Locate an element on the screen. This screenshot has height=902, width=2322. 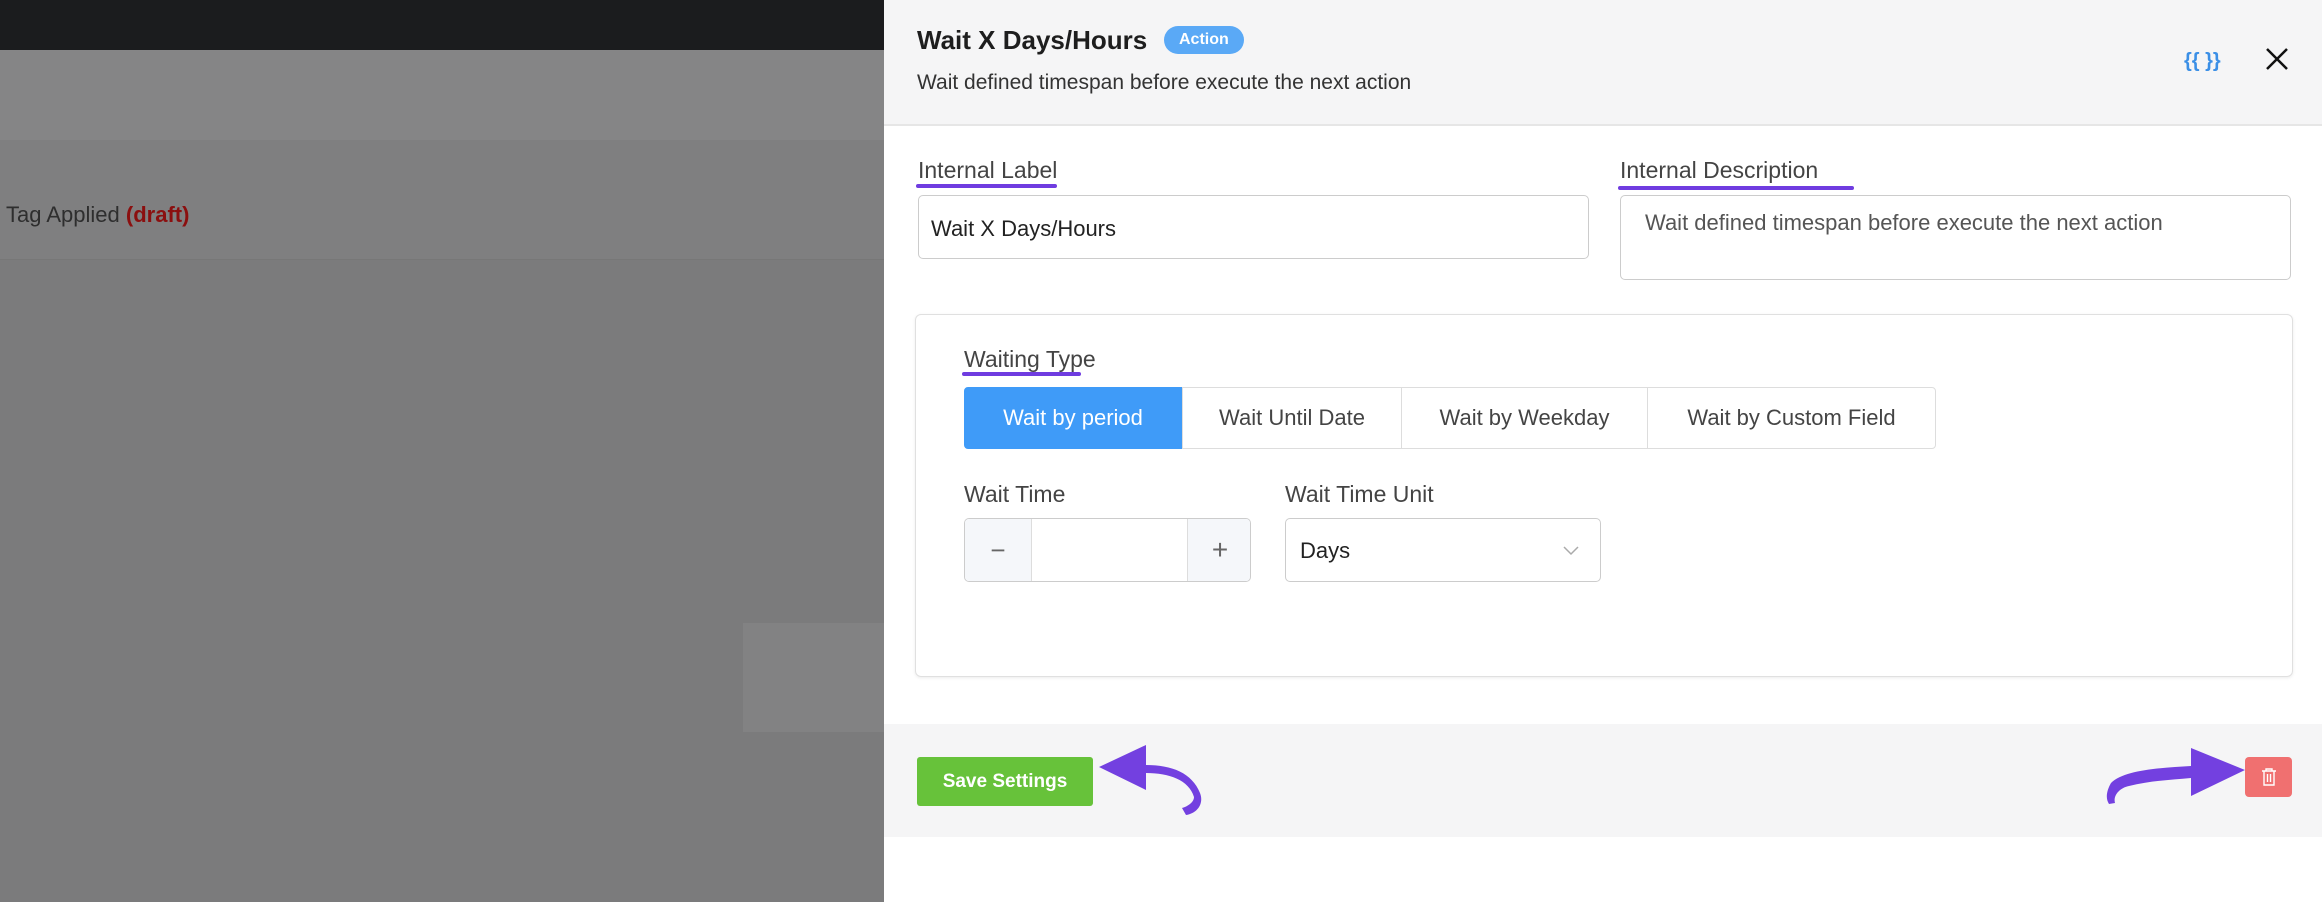
background-header is located at coordinates (442, 95).